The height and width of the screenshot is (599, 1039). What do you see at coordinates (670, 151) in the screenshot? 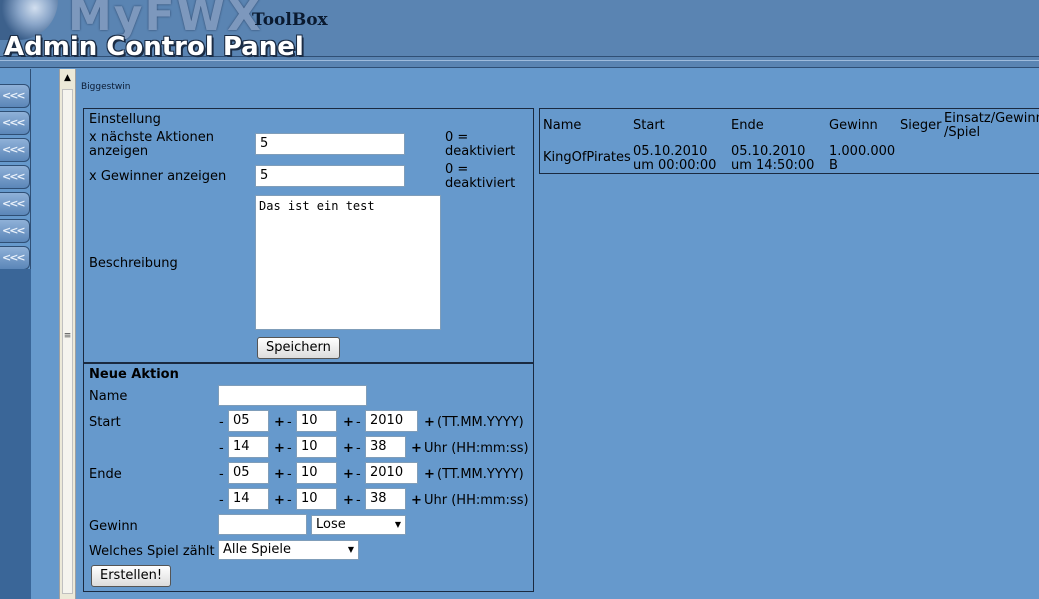
I see `table-cell-start: 05.10.2010` at bounding box center [670, 151].